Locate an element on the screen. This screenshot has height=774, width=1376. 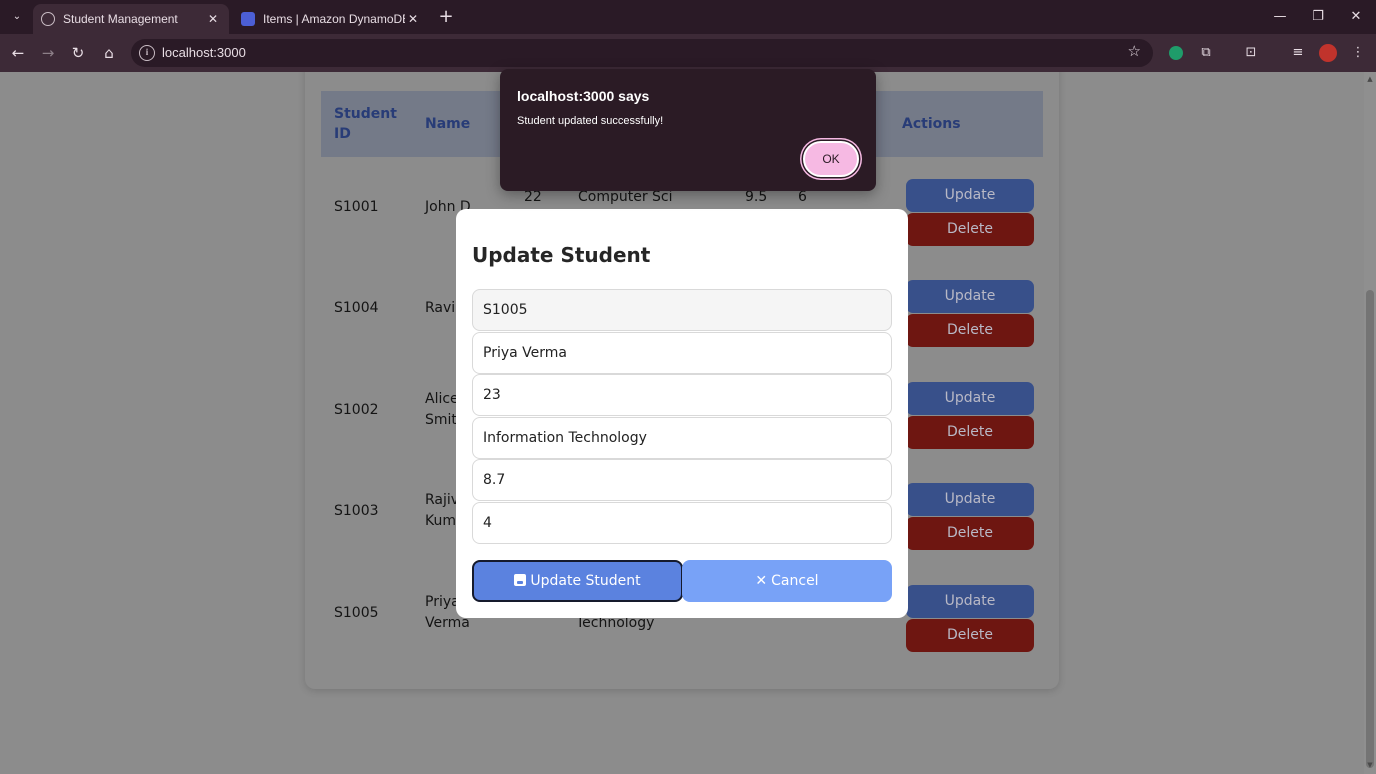
media-control-icon: ≡ is located at coordinates (1298, 53).